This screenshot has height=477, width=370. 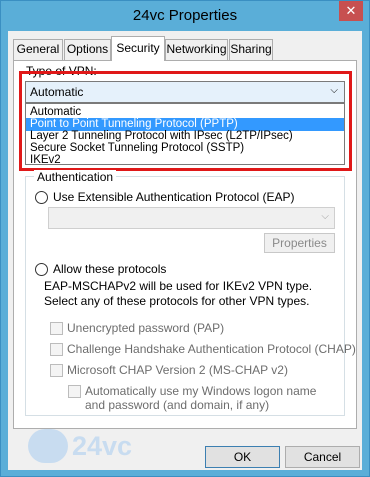 I want to click on authentication-legend: Authentication, so click(x=75, y=177).